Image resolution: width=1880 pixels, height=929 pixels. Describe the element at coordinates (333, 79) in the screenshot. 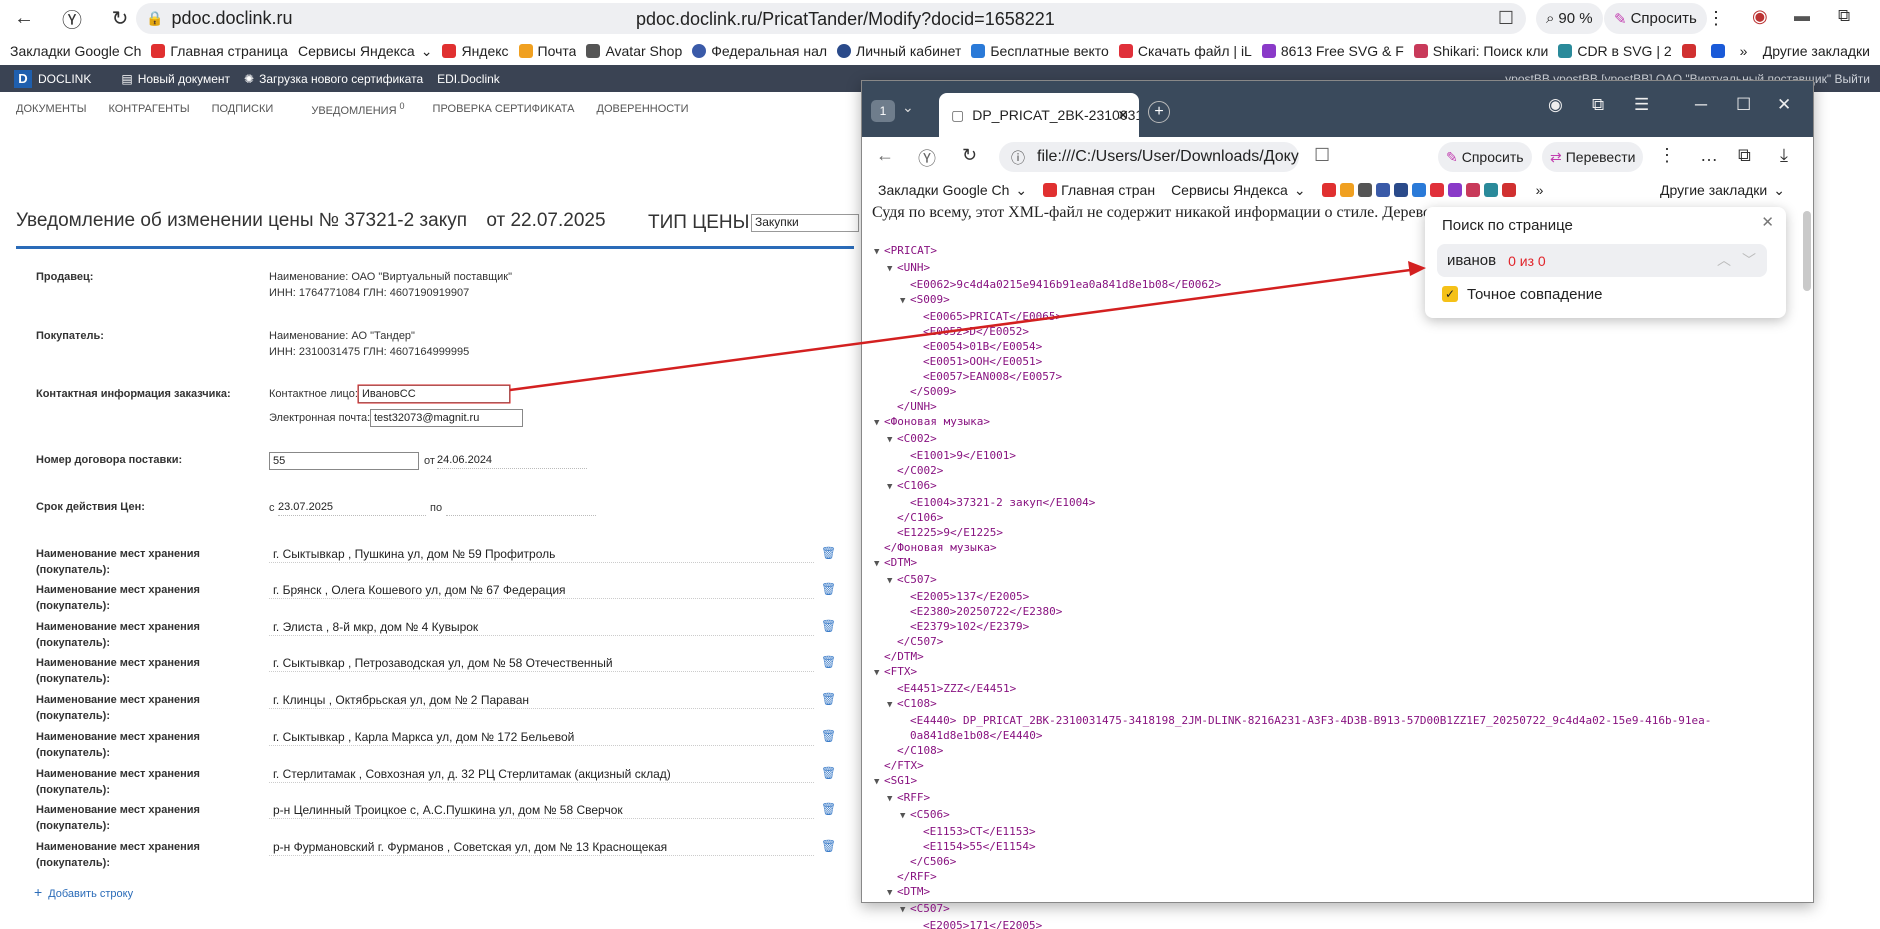

I see `cert-upload-link: ✺ Загрузка нового сертификата` at that location.